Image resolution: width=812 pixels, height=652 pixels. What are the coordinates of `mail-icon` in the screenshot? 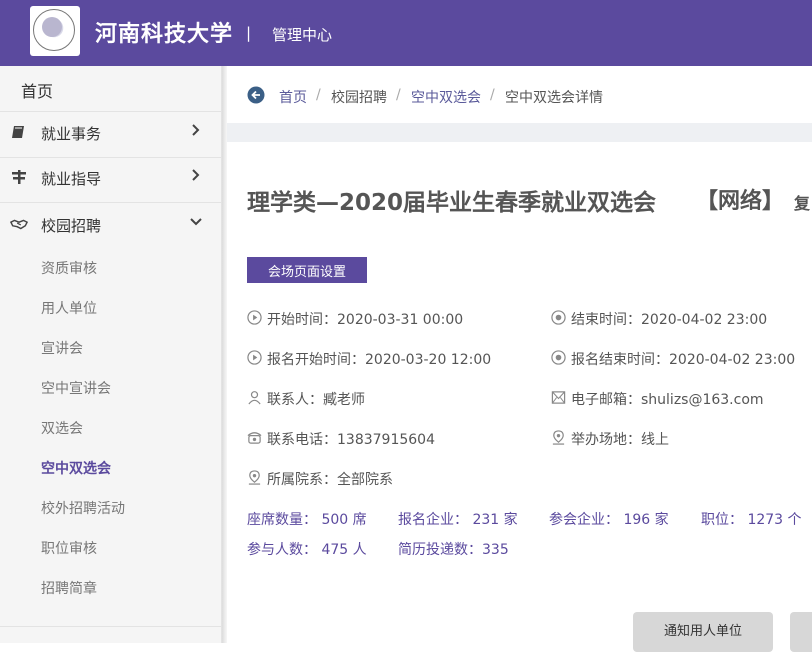 It's located at (558, 397).